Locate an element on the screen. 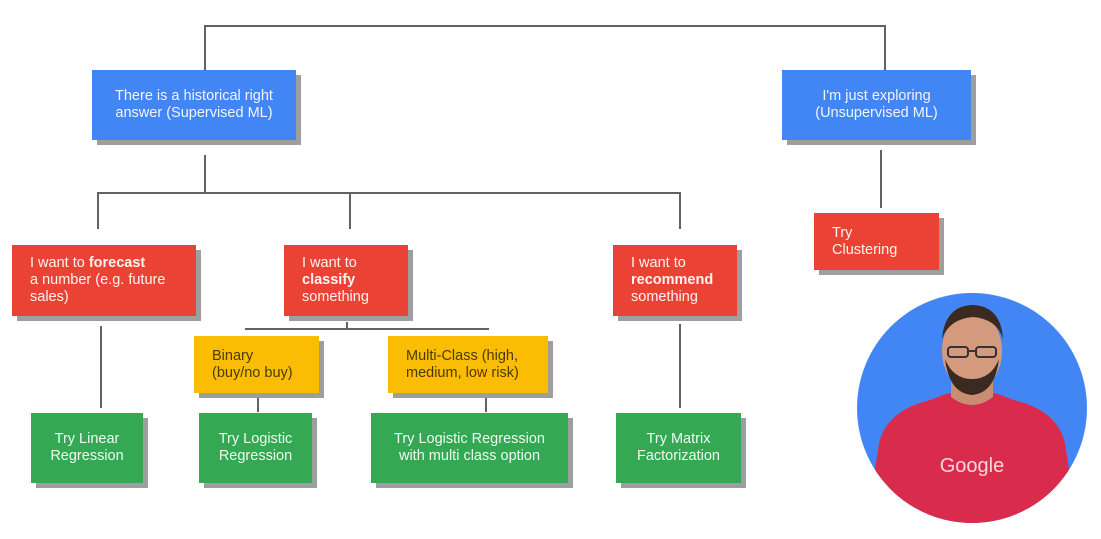 The height and width of the screenshot is (539, 1101). classify-line1: I want to is located at coordinates (329, 263).